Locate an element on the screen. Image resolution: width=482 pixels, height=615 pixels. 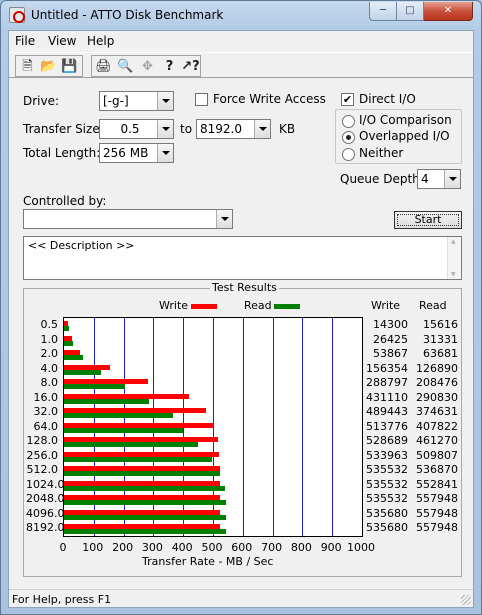
neither-radio is located at coordinates (348, 154).